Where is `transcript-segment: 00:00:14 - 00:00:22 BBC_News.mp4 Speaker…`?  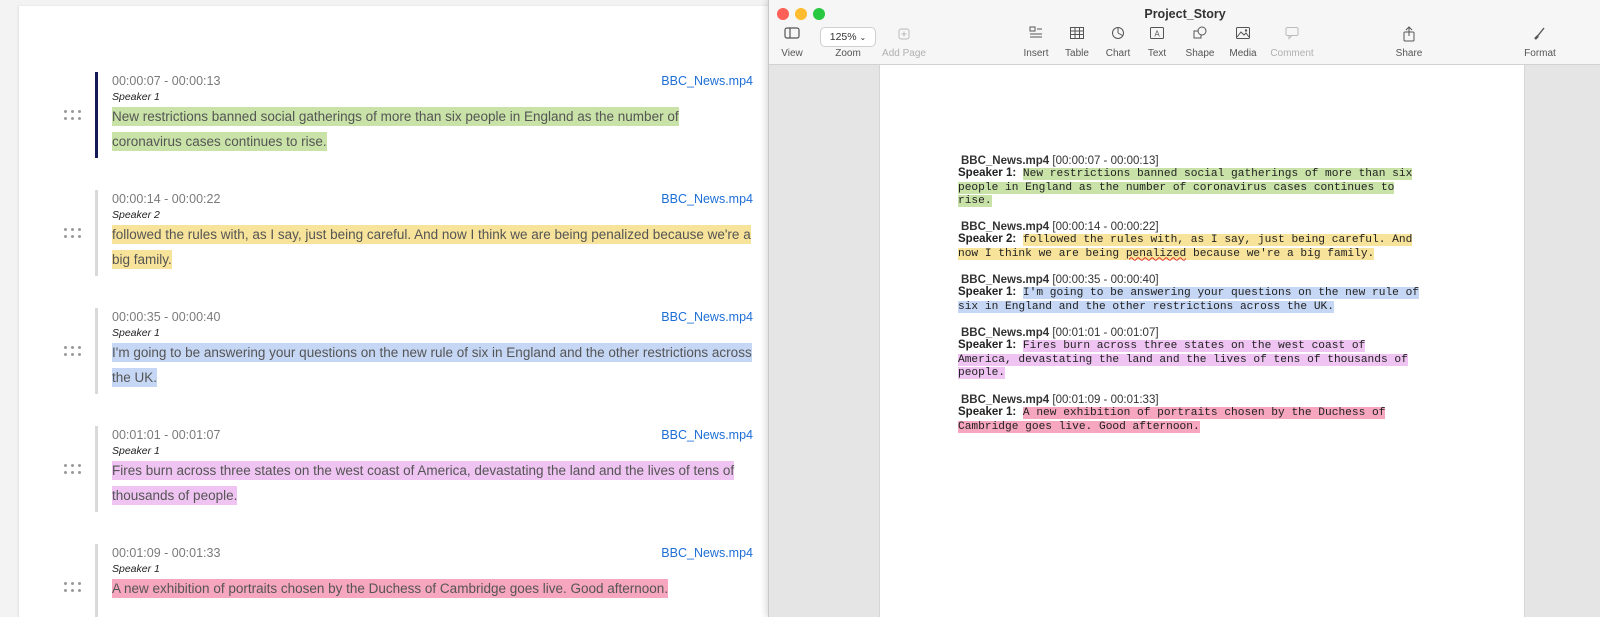
transcript-segment: 00:00:14 - 00:00:22 BBC_News.mp4 Speaker… is located at coordinates (399, 240).